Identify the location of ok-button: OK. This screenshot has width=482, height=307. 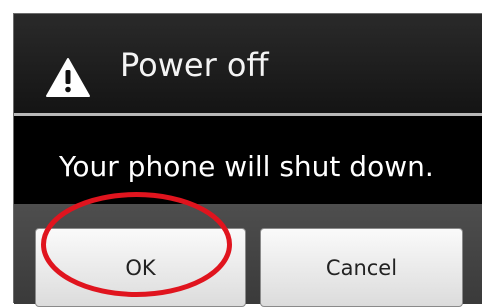
(140, 267).